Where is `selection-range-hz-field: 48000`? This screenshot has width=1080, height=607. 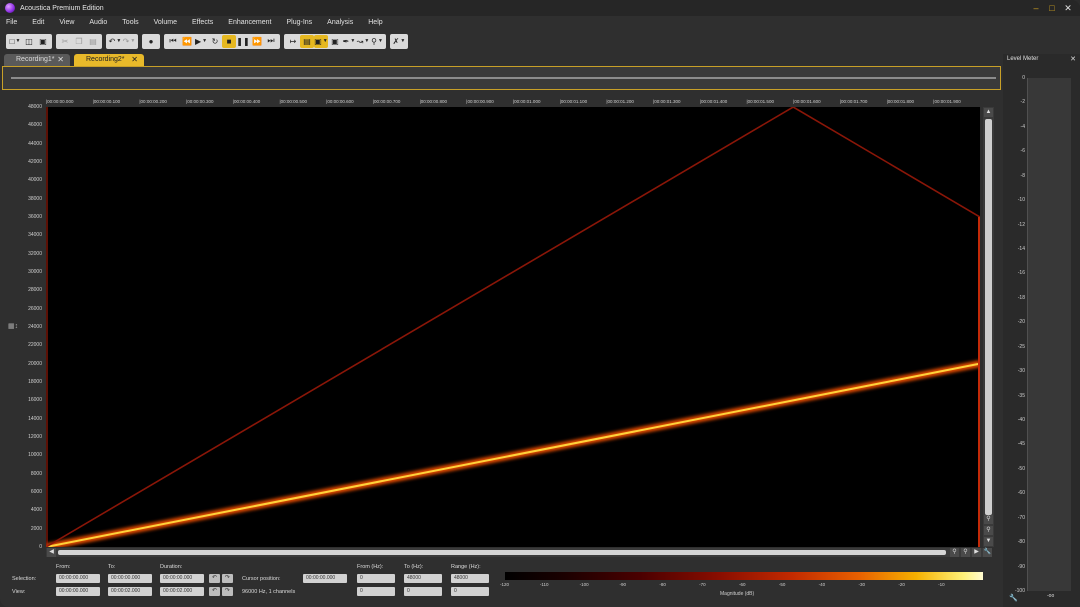
selection-range-hz-field: 48000 is located at coordinates (470, 578).